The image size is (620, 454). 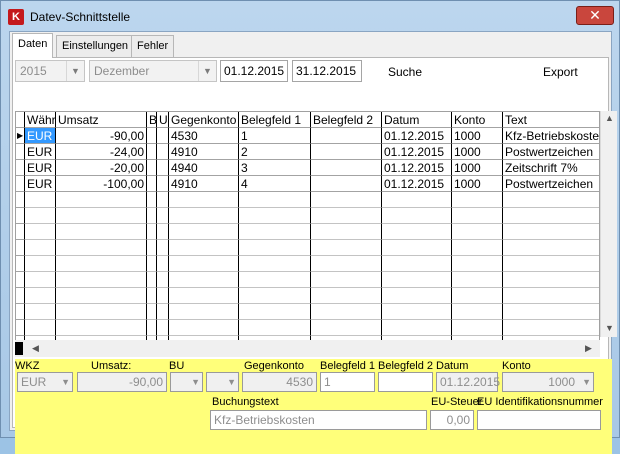 I want to click on bu2-select: ▼, so click(x=222, y=382).